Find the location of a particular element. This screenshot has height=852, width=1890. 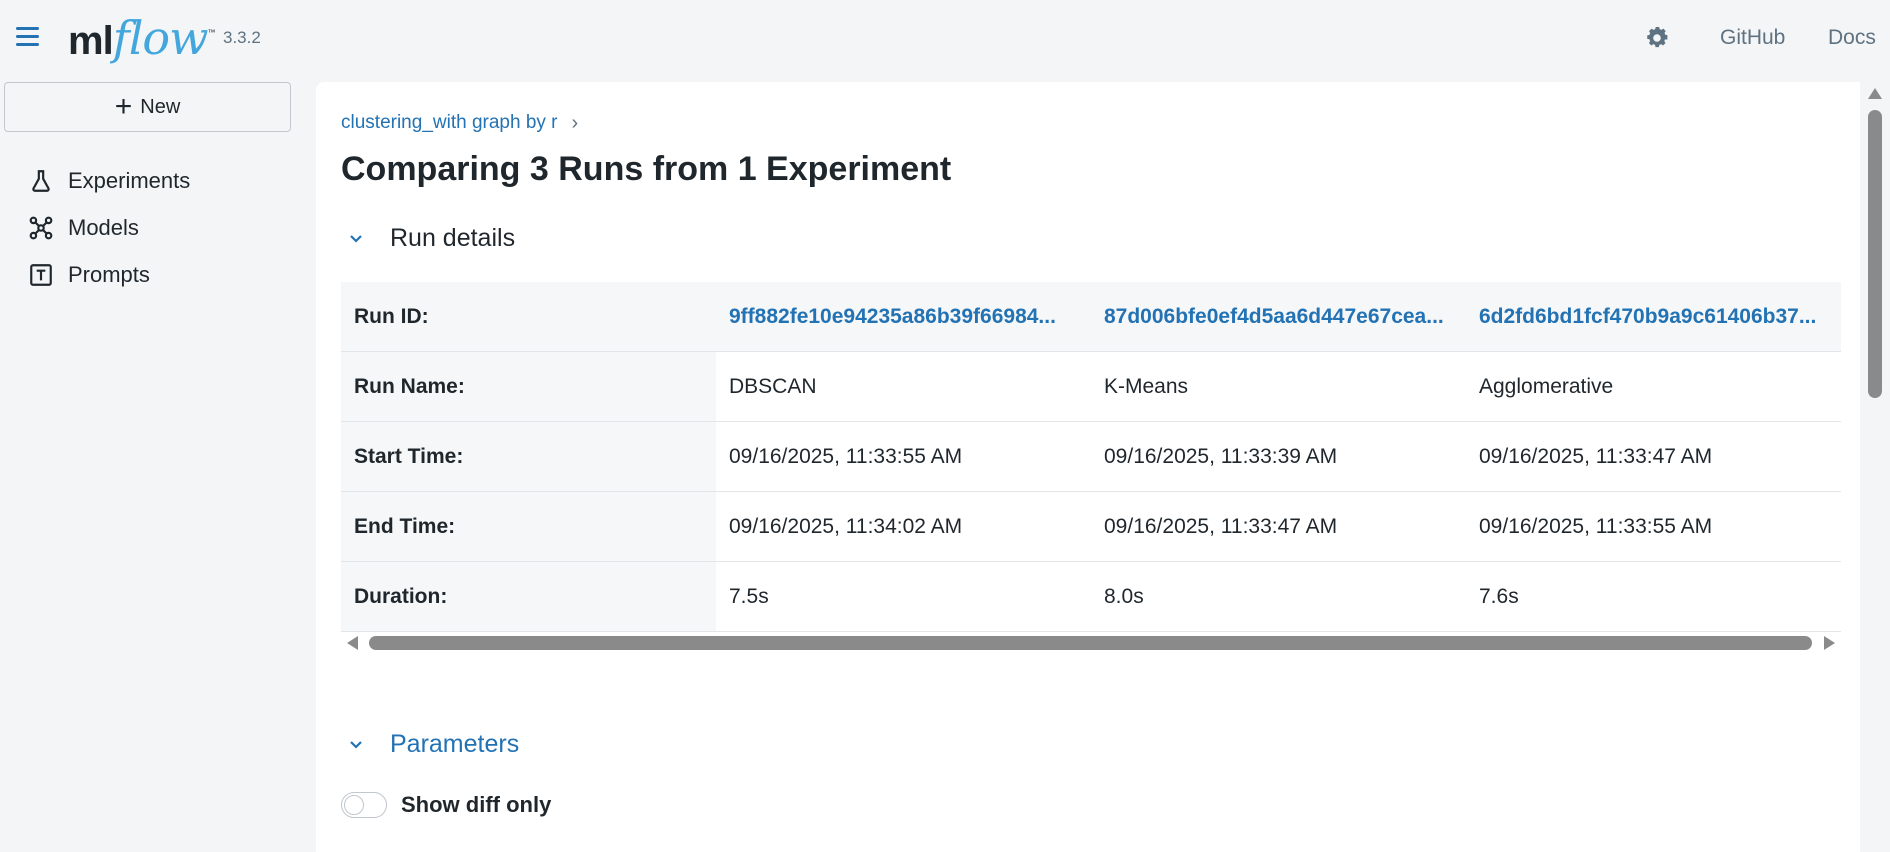

row-header: Run Name: is located at coordinates (528, 386).